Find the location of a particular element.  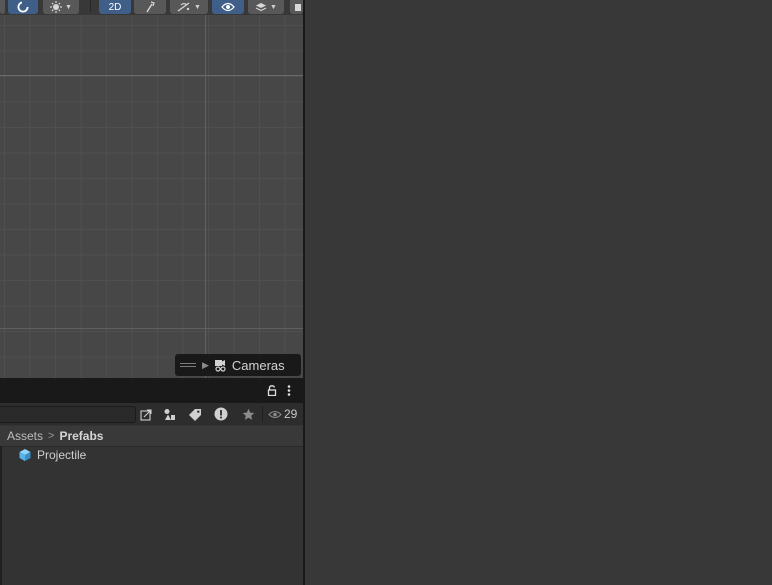

gizmos-dropdown: ▼ is located at coordinates (61, 7).